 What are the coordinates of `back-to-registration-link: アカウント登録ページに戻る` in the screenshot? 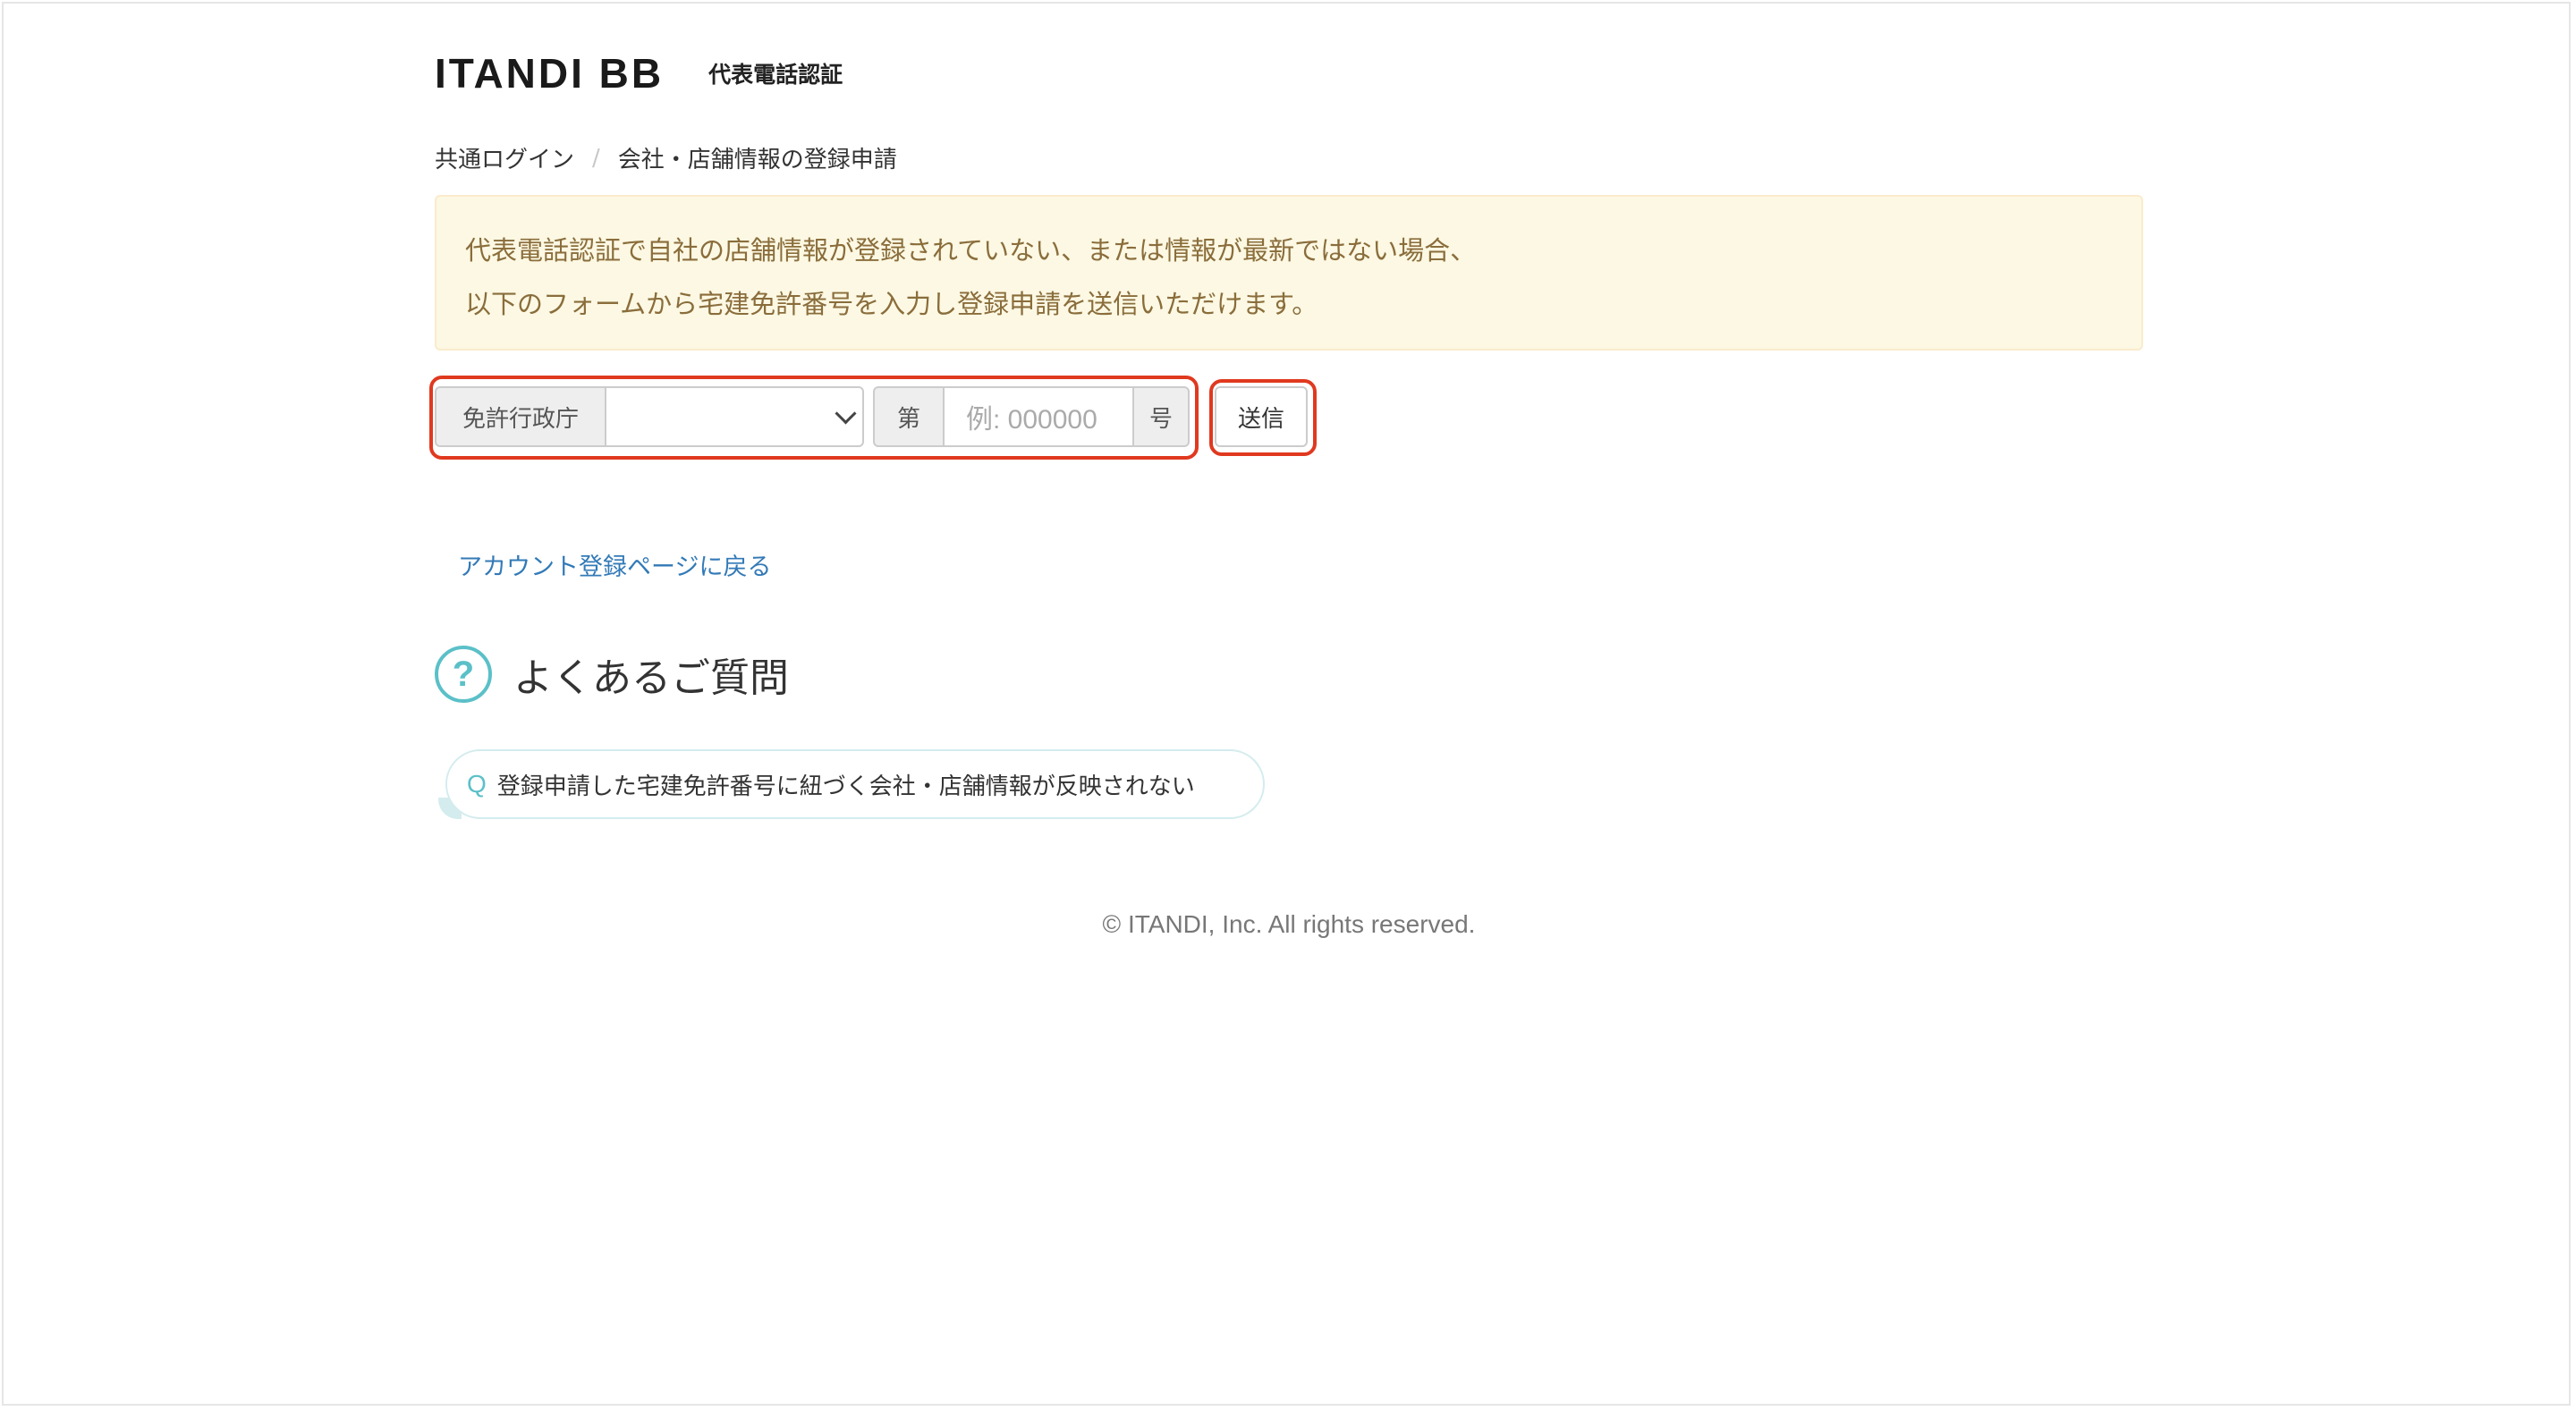 It's located at (614, 564).